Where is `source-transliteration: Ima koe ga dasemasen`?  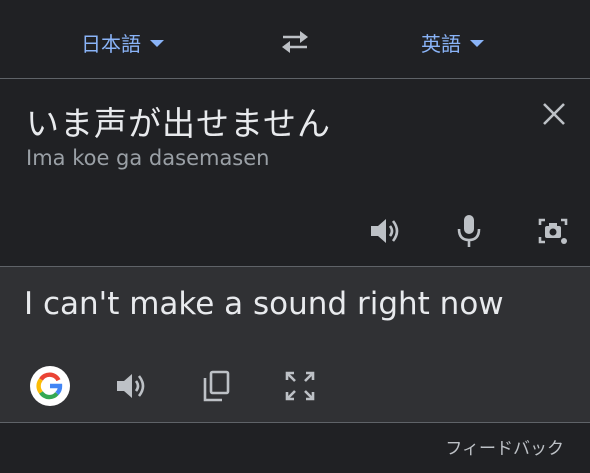
source-transliteration: Ima koe ga dasemasen is located at coordinates (148, 158).